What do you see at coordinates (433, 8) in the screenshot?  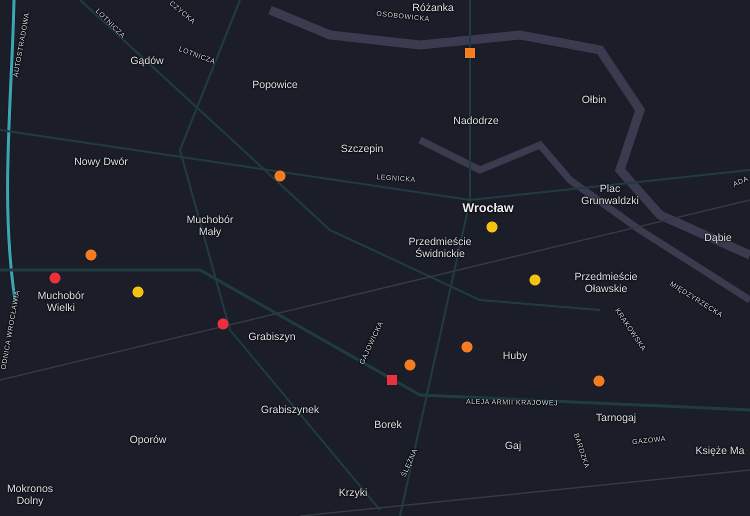 I see `district-label: Różanka` at bounding box center [433, 8].